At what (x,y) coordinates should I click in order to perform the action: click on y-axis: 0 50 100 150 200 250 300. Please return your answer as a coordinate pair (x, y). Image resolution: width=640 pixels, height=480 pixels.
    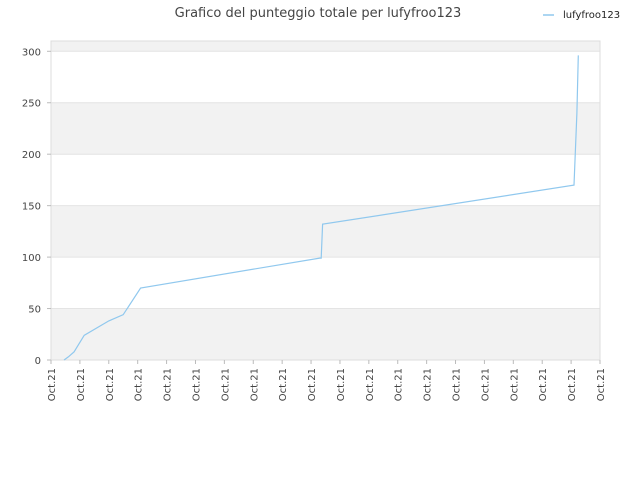
    Looking at the image, I should click on (36, 207).